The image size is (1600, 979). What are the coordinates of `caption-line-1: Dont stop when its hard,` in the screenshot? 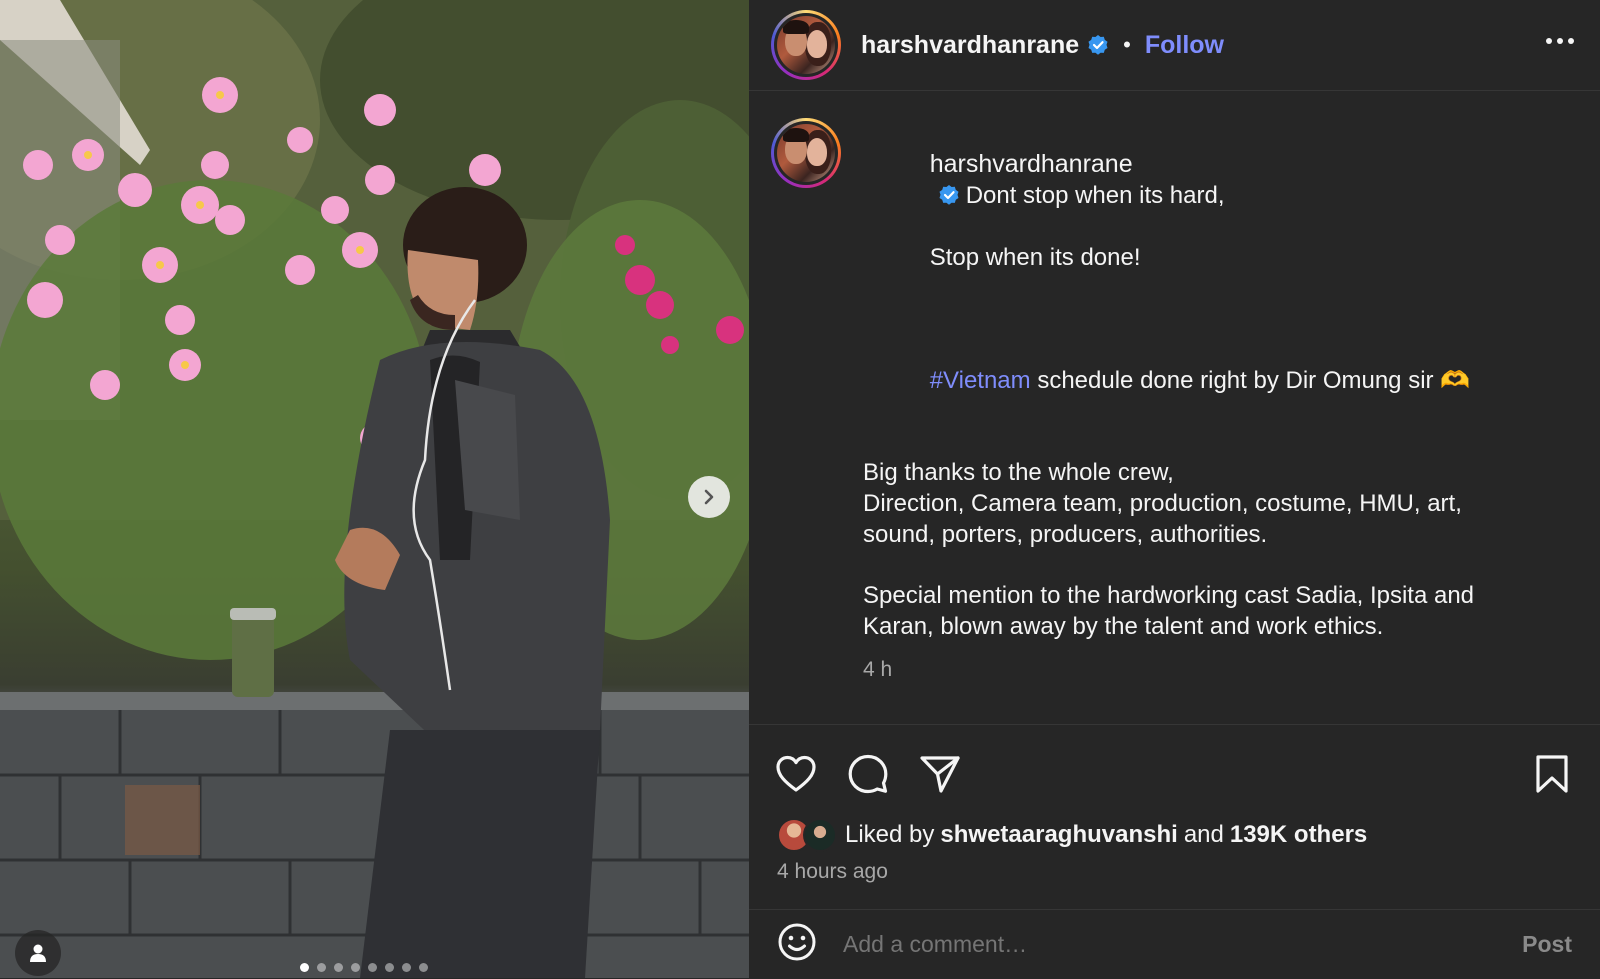 It's located at (1095, 195).